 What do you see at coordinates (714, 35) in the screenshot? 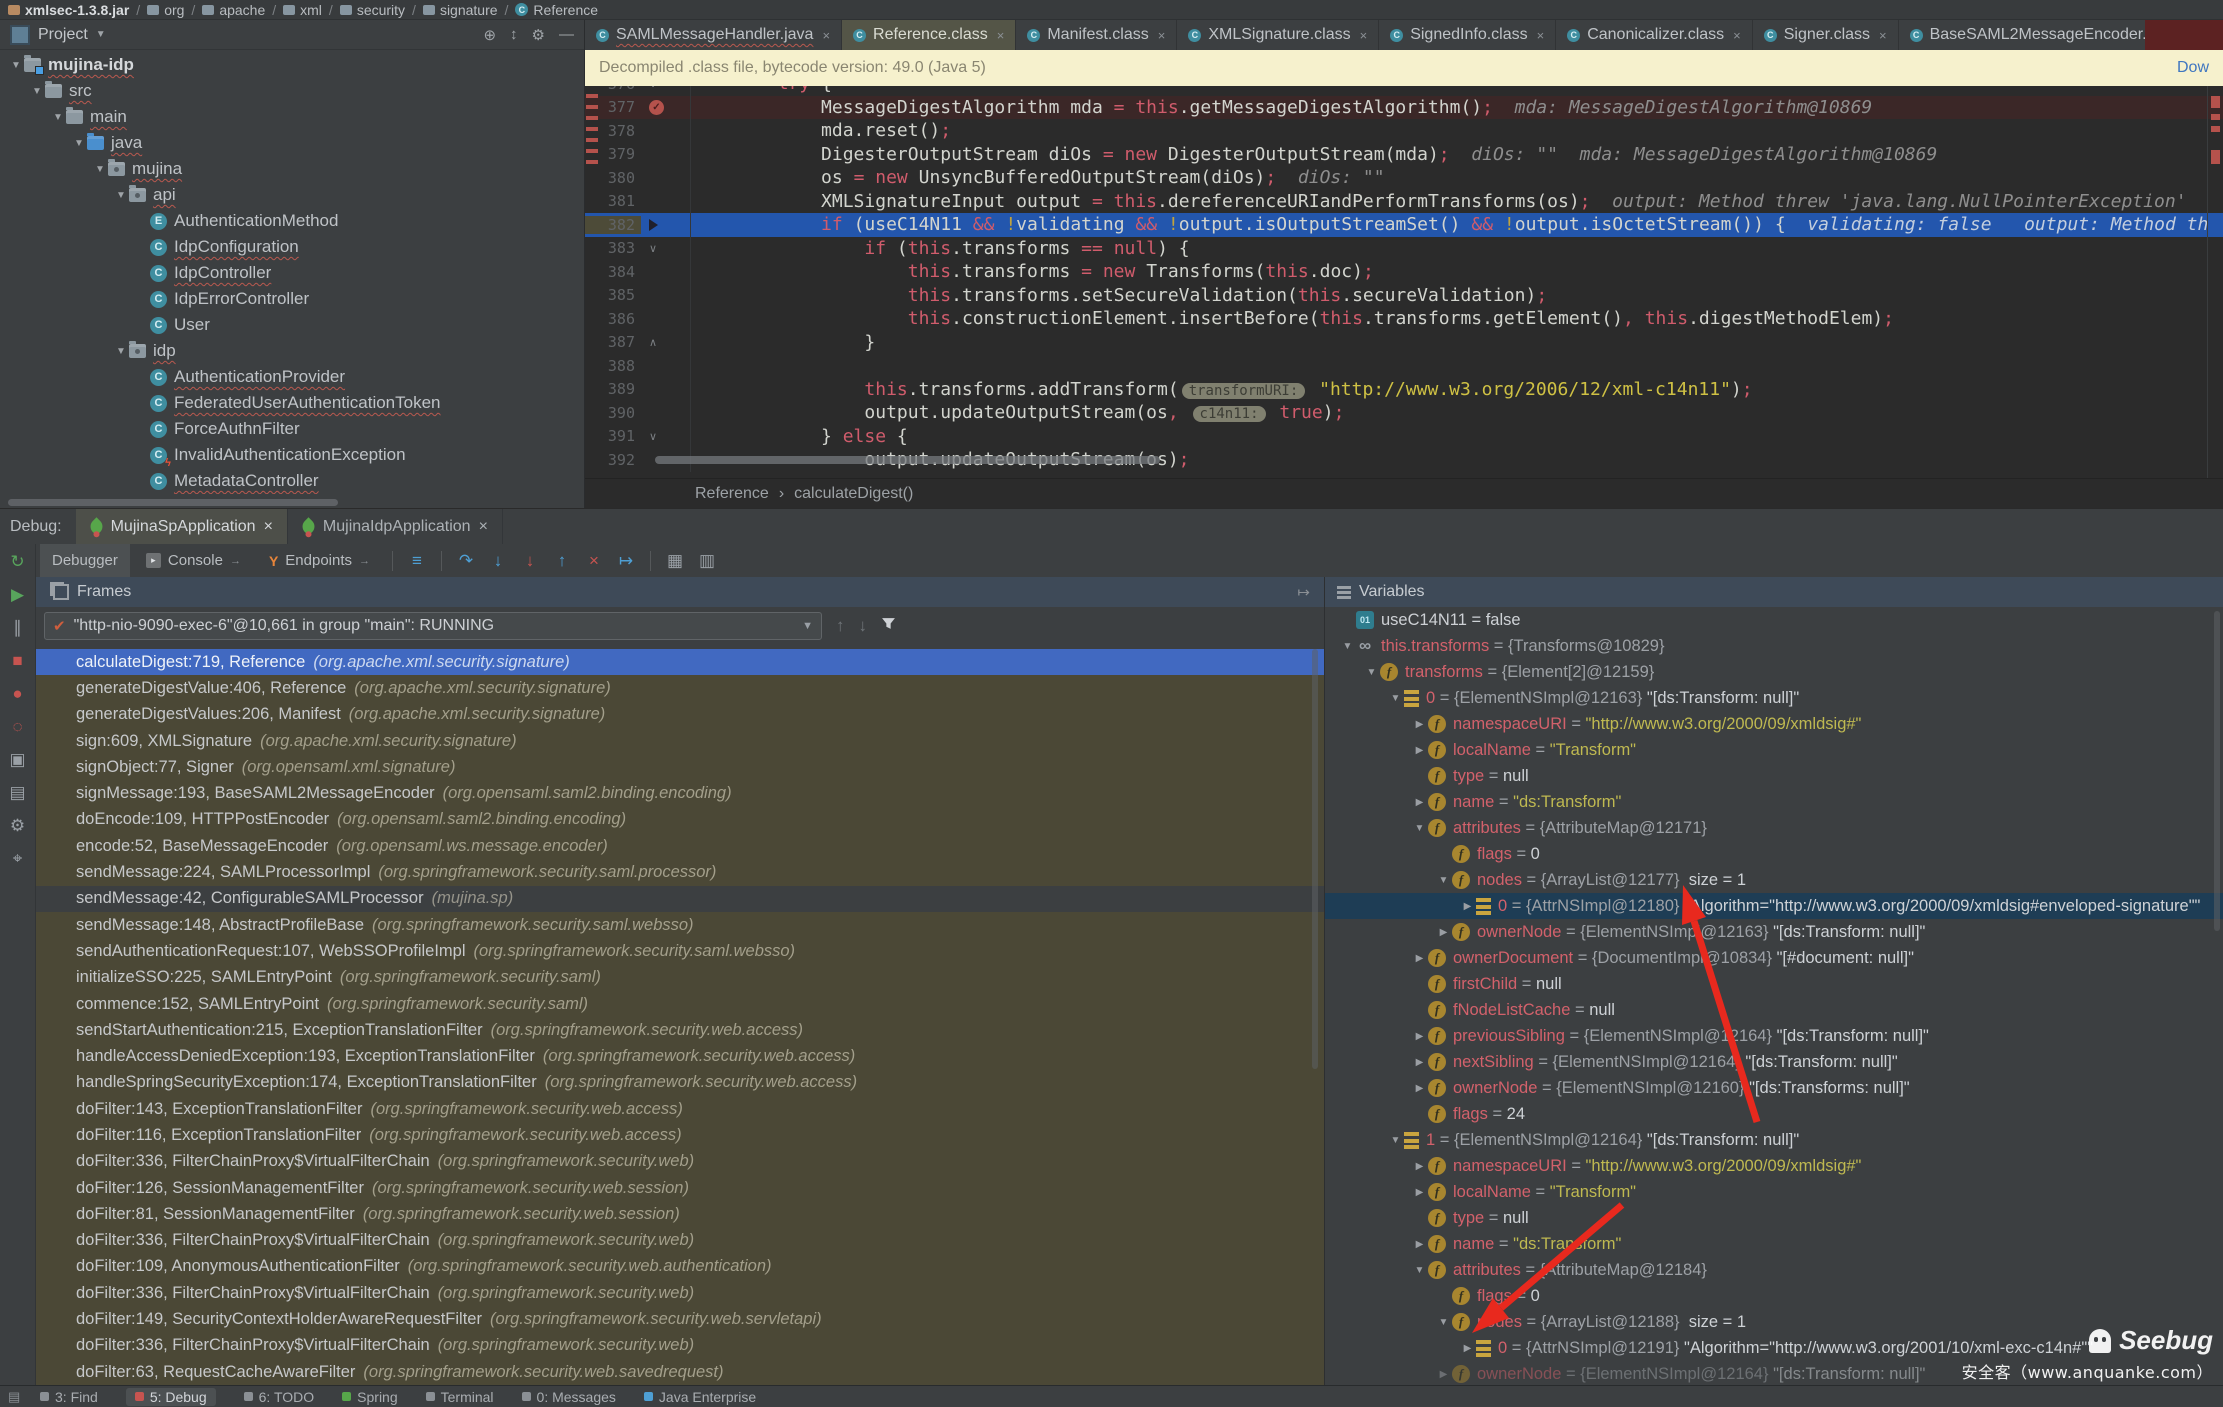
I see `editor-tab: C SAMLMessageHandler.java ×` at bounding box center [714, 35].